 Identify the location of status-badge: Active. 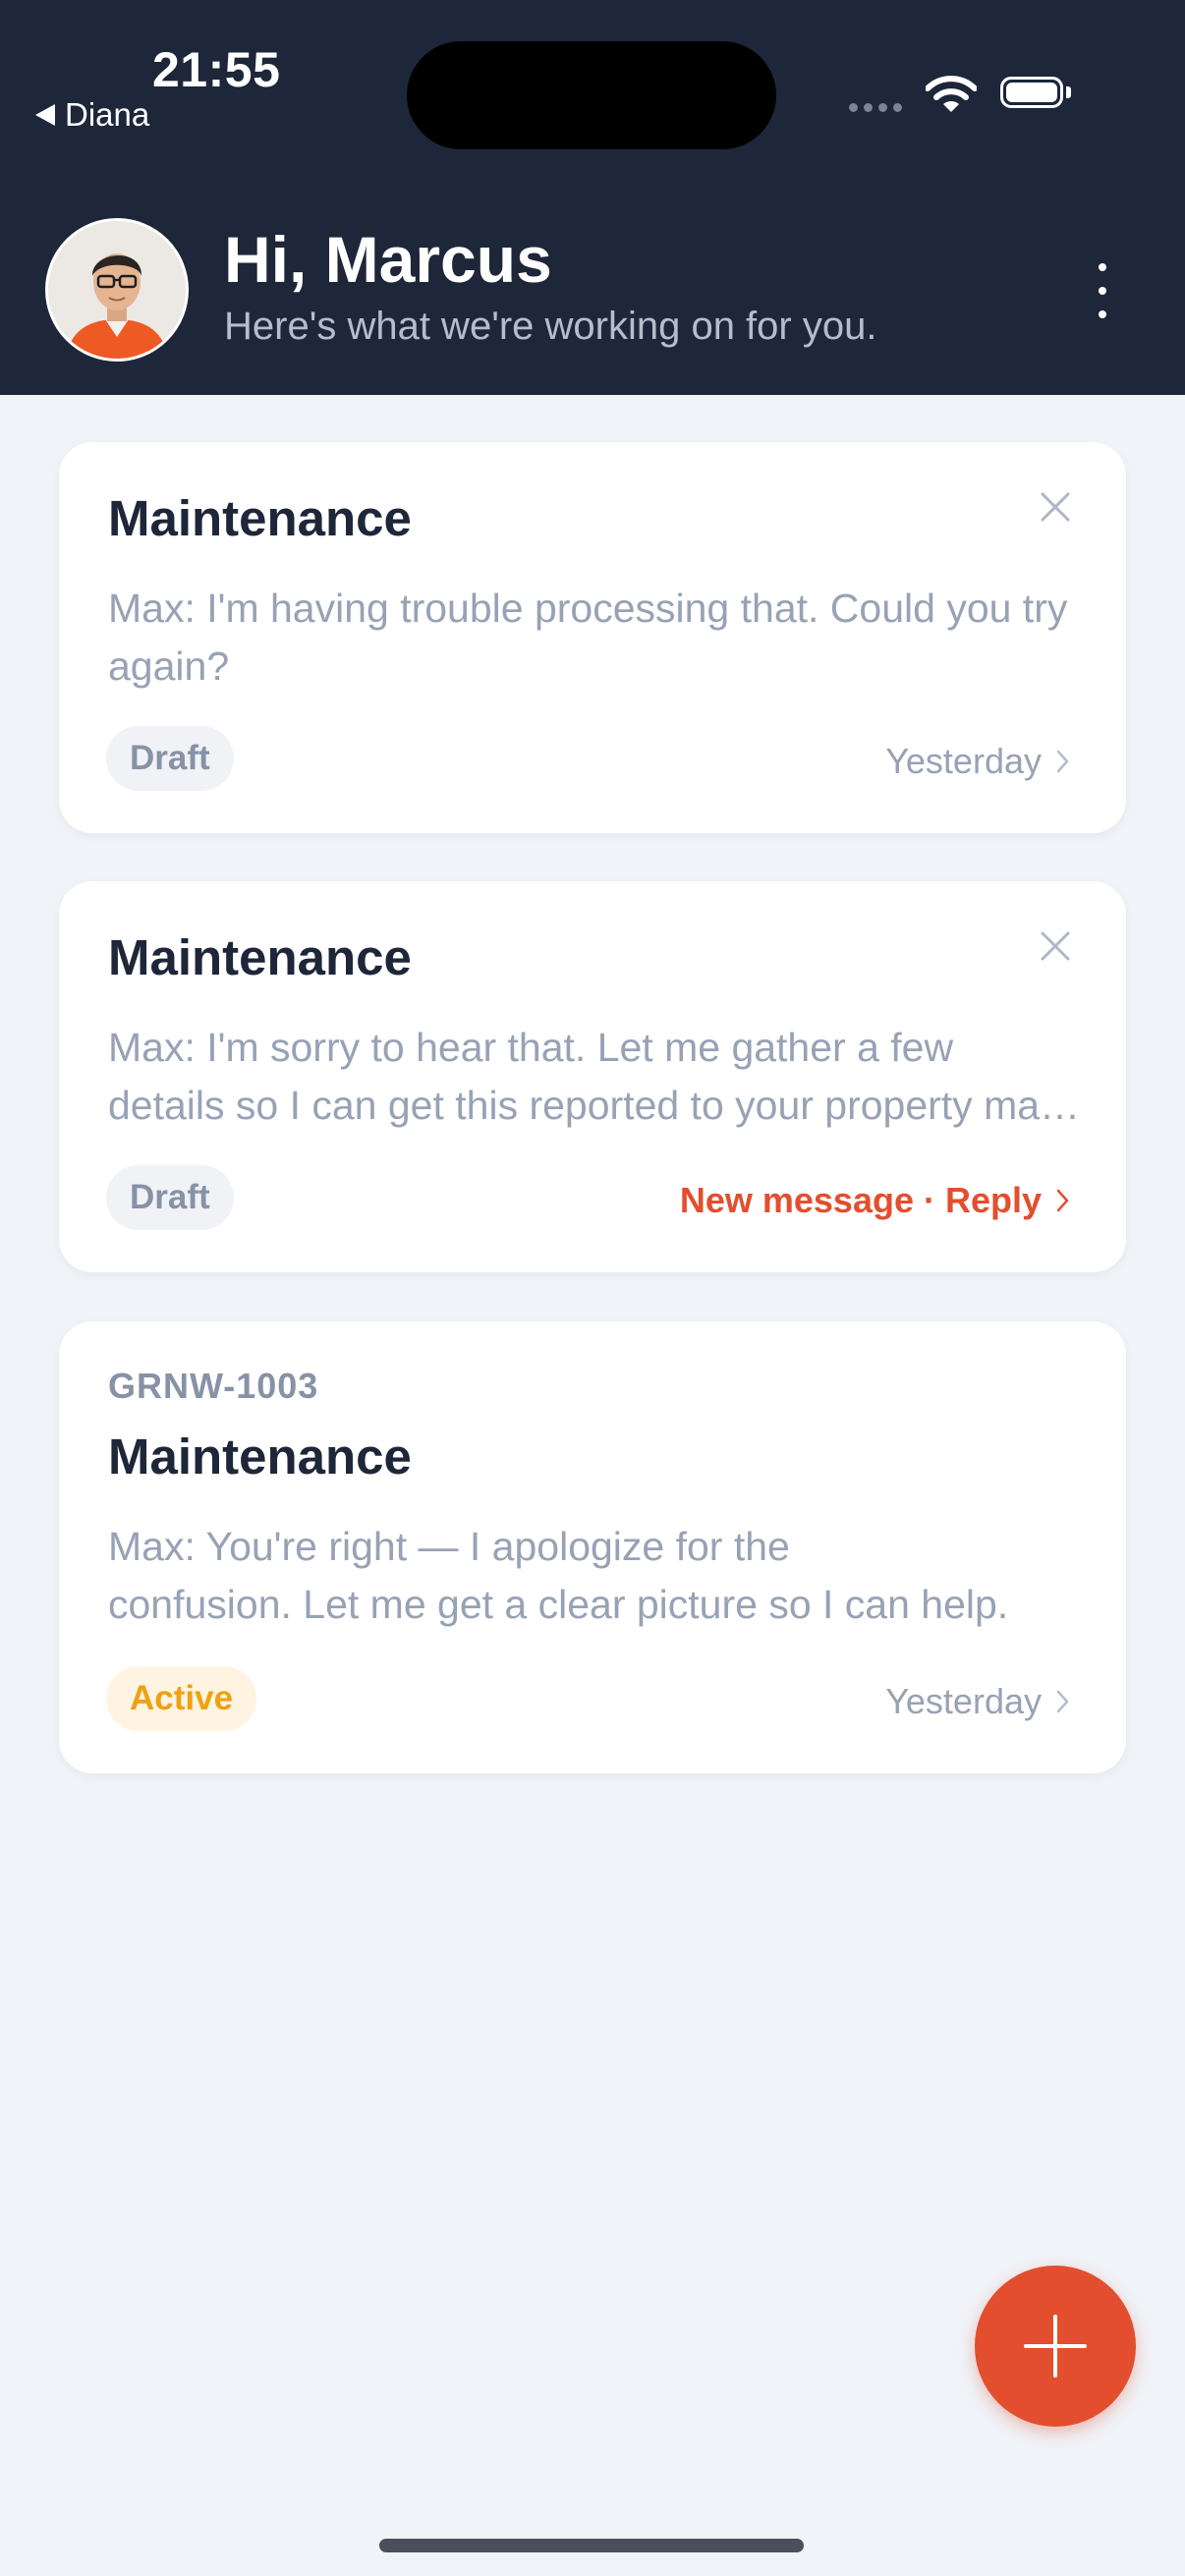
(182, 1698).